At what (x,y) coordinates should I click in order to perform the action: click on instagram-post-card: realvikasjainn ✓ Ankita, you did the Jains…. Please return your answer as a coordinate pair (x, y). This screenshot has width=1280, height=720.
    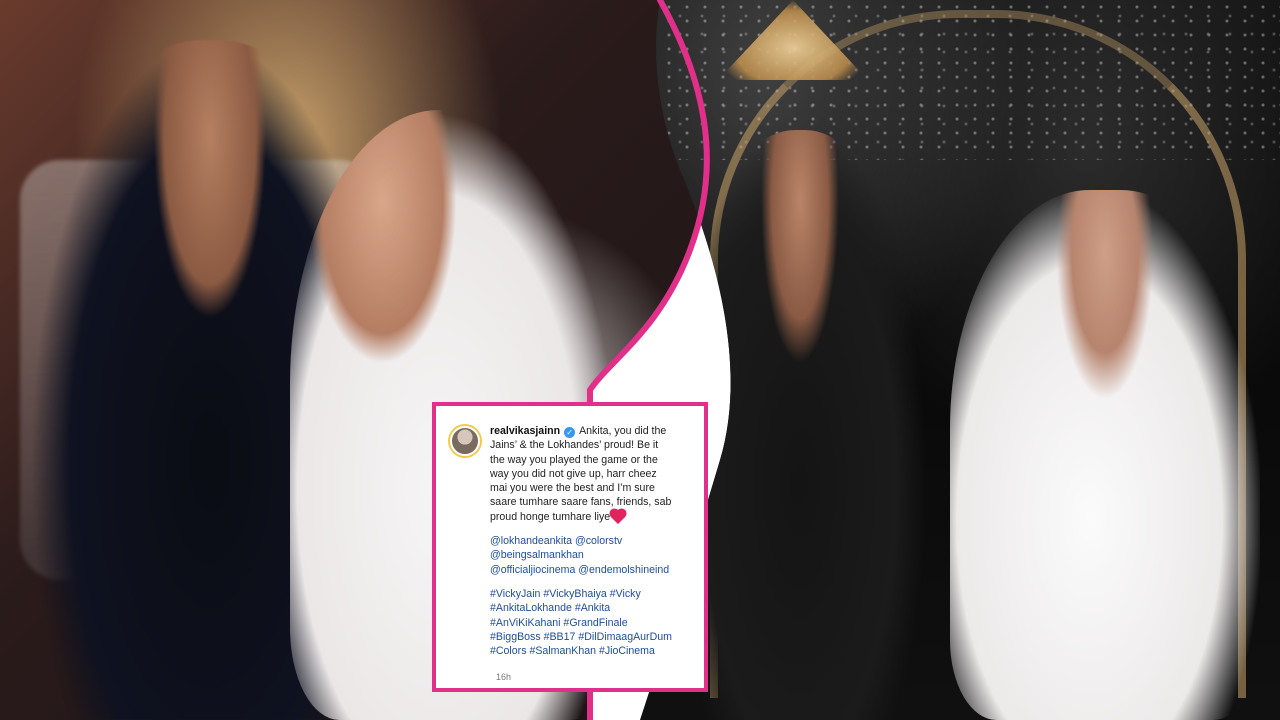
    Looking at the image, I should click on (570, 547).